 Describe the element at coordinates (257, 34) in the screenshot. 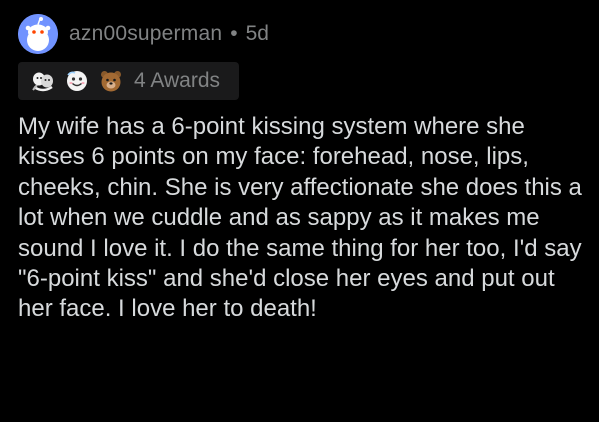

I see `comment-age: 5d` at that location.